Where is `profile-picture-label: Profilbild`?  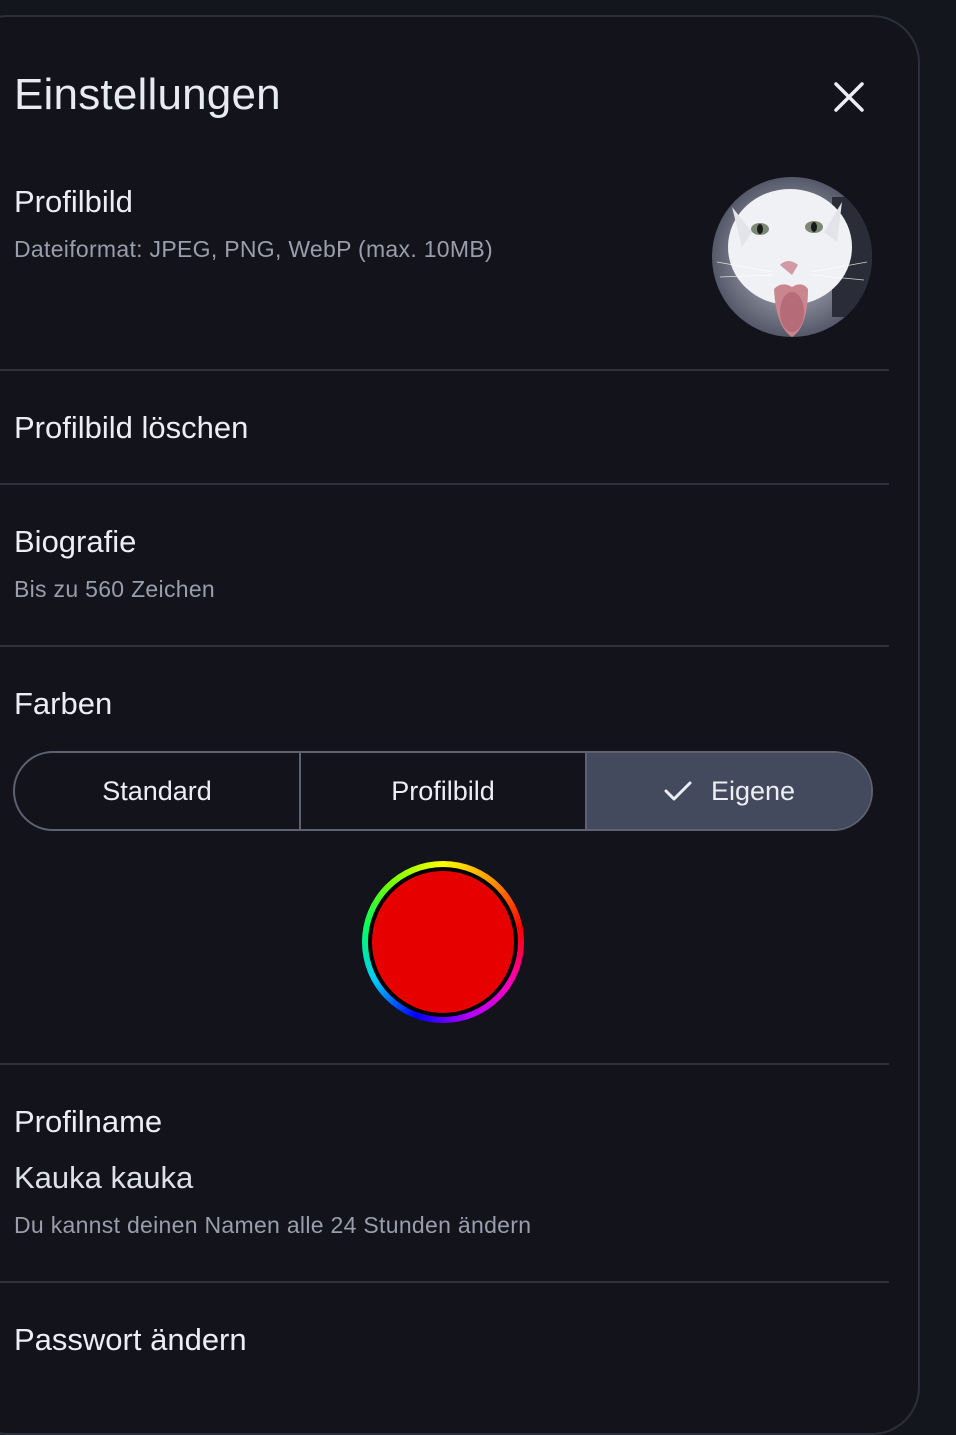 profile-picture-label: Profilbild is located at coordinates (73, 201).